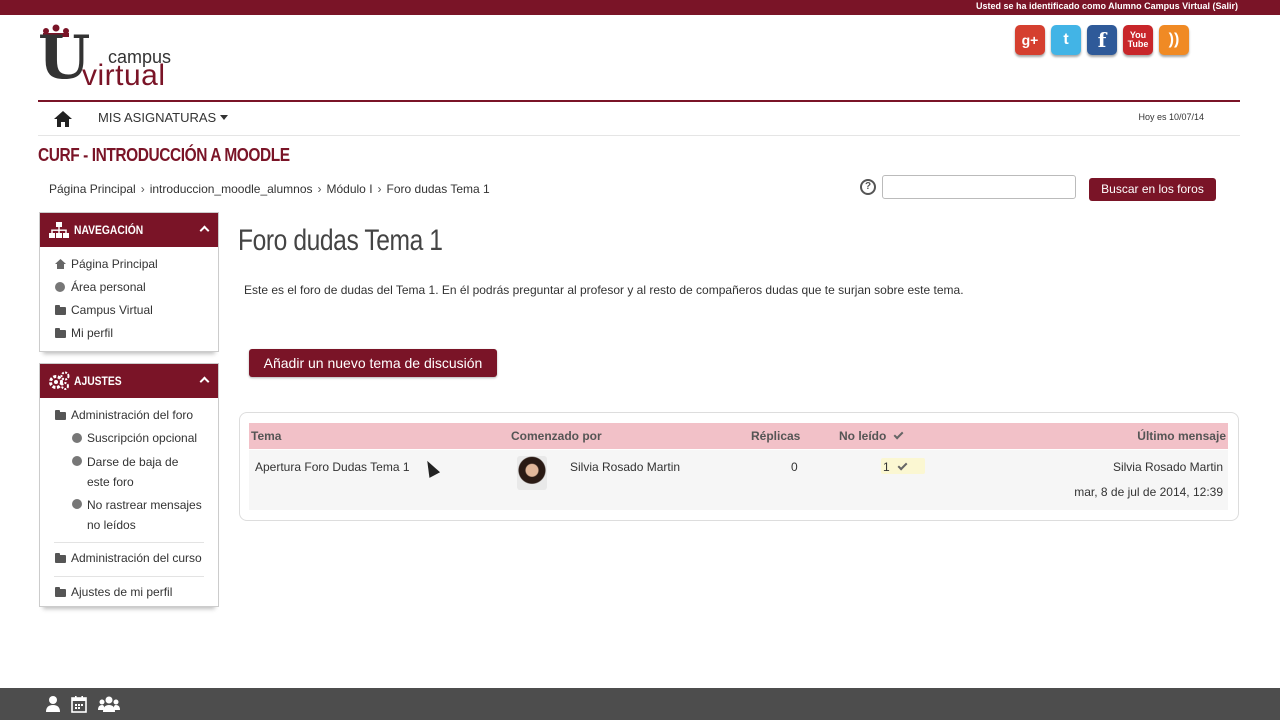 Image resolution: width=1280 pixels, height=720 pixels. Describe the element at coordinates (625, 467) in the screenshot. I see `discussion-author: Silvia Rosado Martin` at that location.